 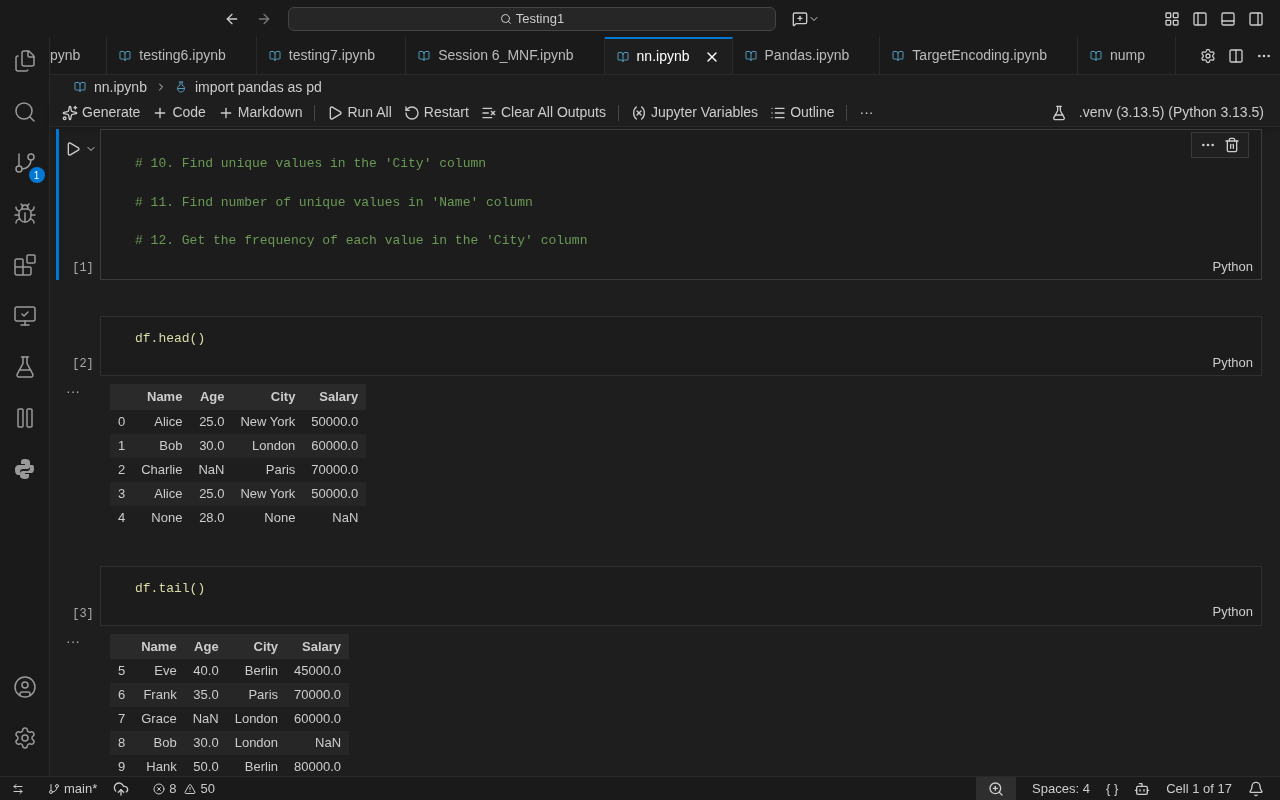 What do you see at coordinates (681, 595) in the screenshot?
I see `code-cell: df.tail() Python` at bounding box center [681, 595].